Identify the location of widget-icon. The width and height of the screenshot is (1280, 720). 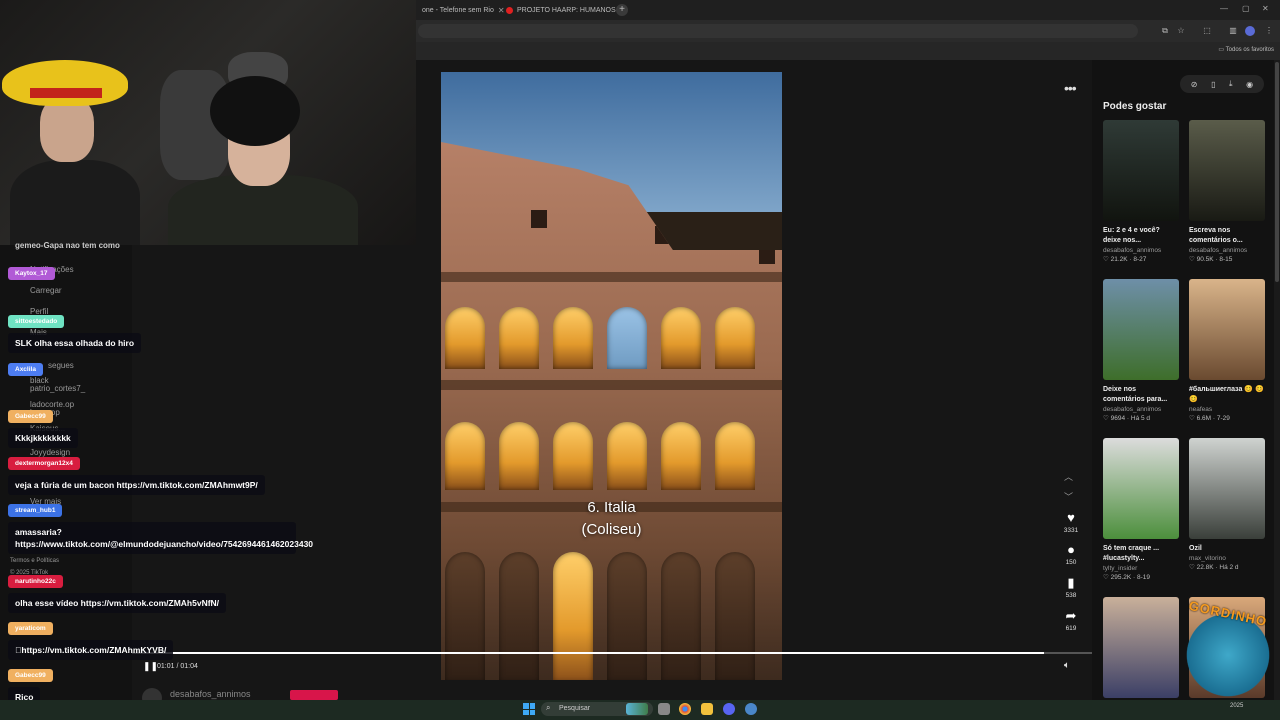
(637, 709).